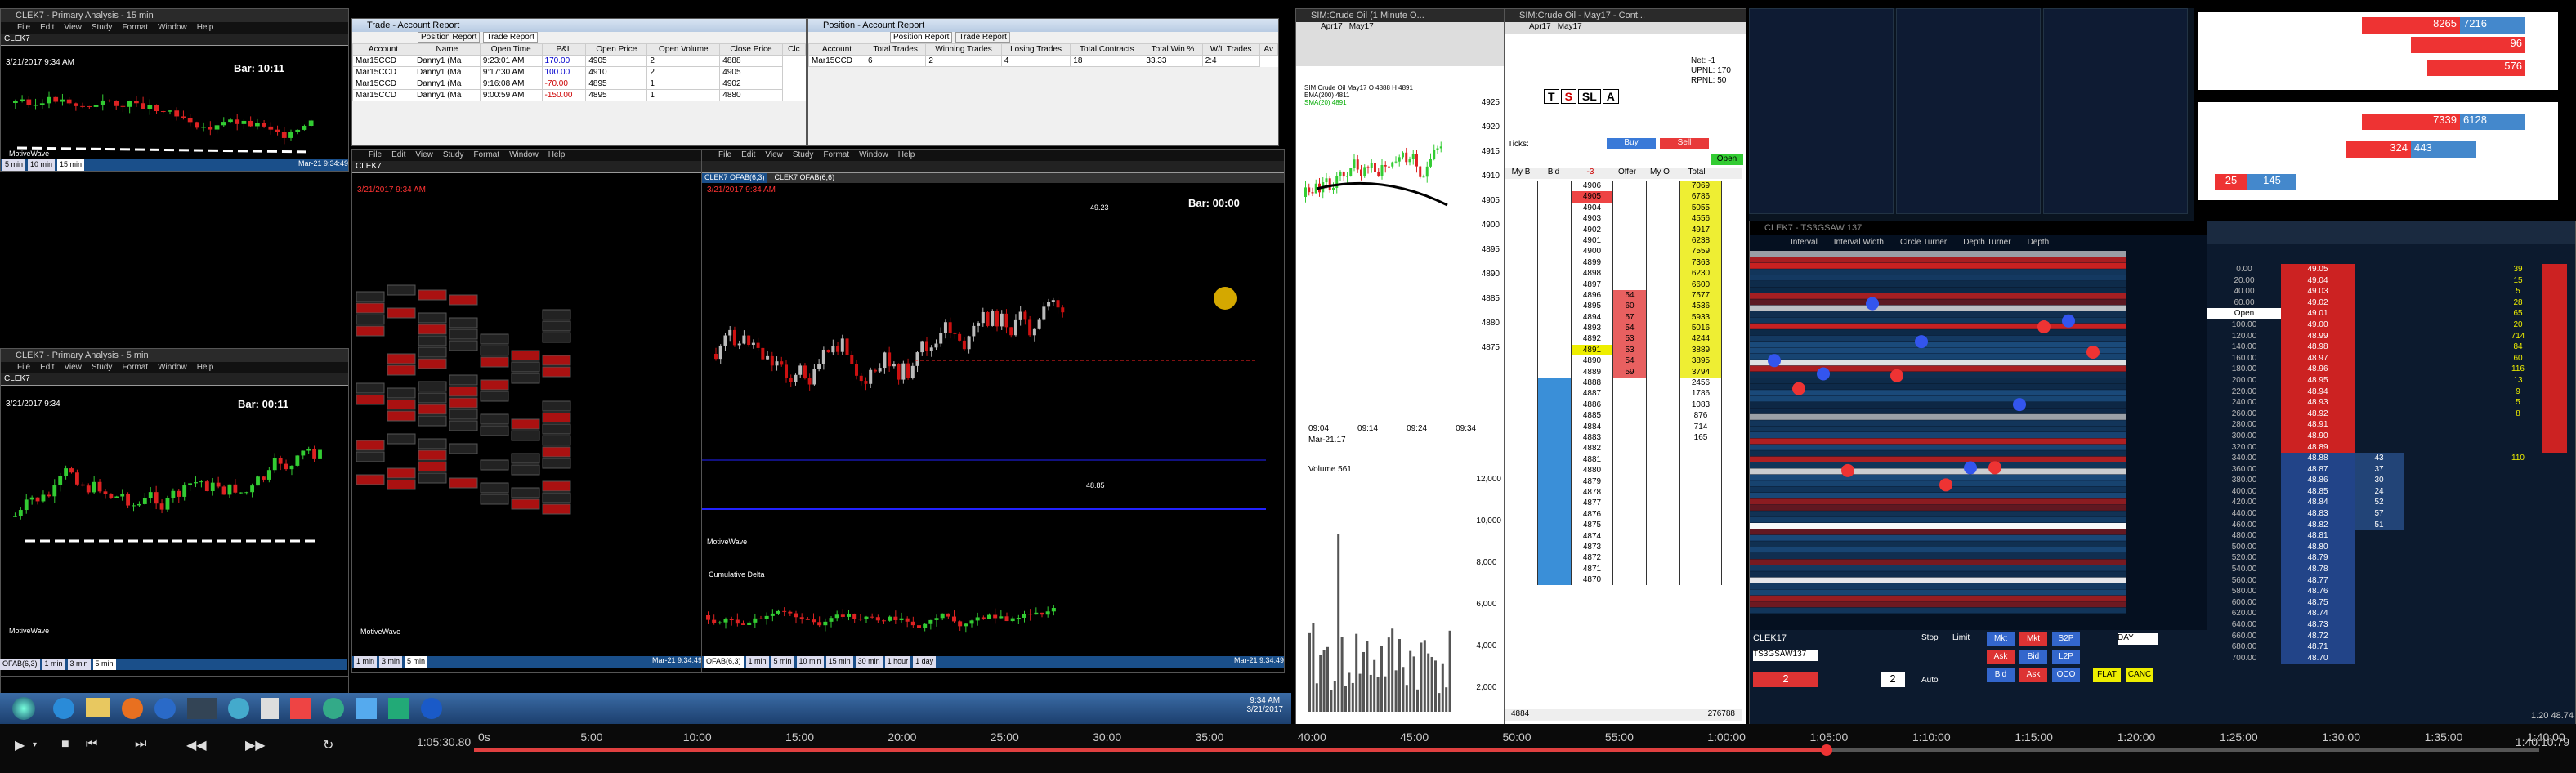 The height and width of the screenshot is (773, 2576). Describe the element at coordinates (1623, 394) in the screenshot. I see `dom-row: 4887 1786` at that location.